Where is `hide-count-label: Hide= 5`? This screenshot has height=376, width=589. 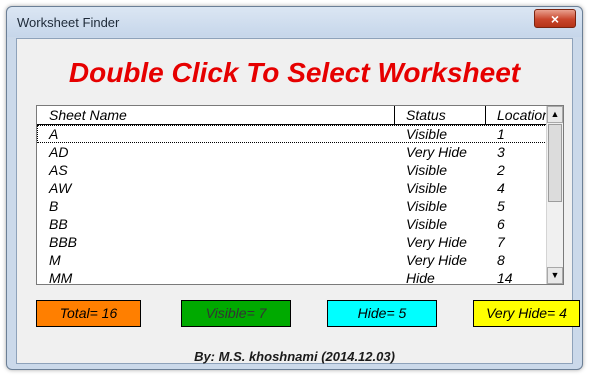
hide-count-label: Hide= 5 is located at coordinates (382, 313).